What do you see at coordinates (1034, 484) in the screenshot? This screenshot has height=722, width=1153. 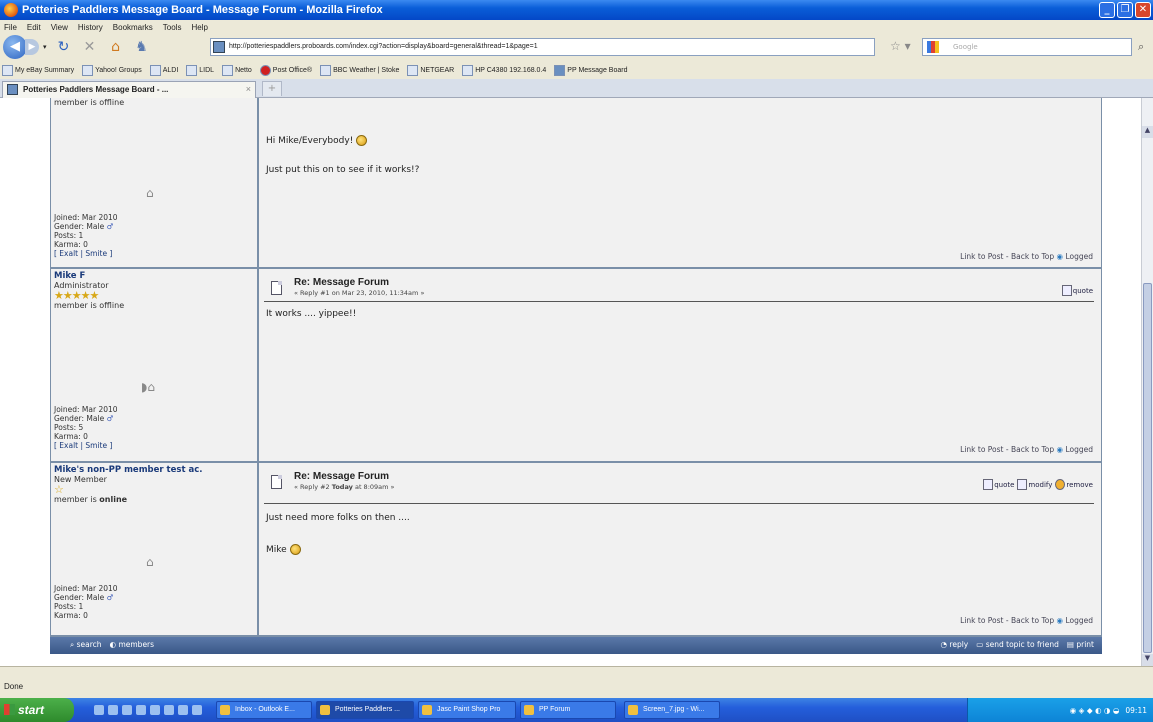 I see `modify-button: modify` at bounding box center [1034, 484].